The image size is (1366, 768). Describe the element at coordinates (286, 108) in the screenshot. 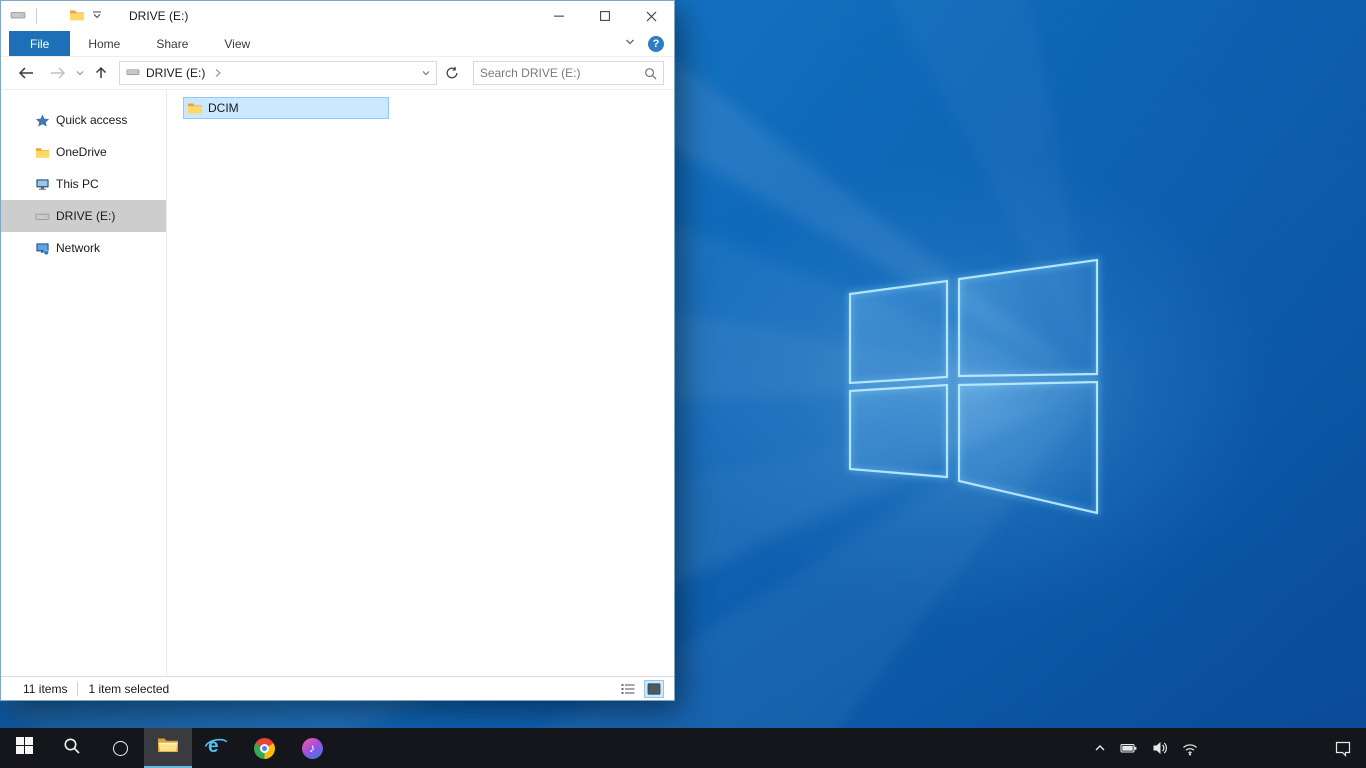

I see `file-item-dcim: DCIM` at that location.